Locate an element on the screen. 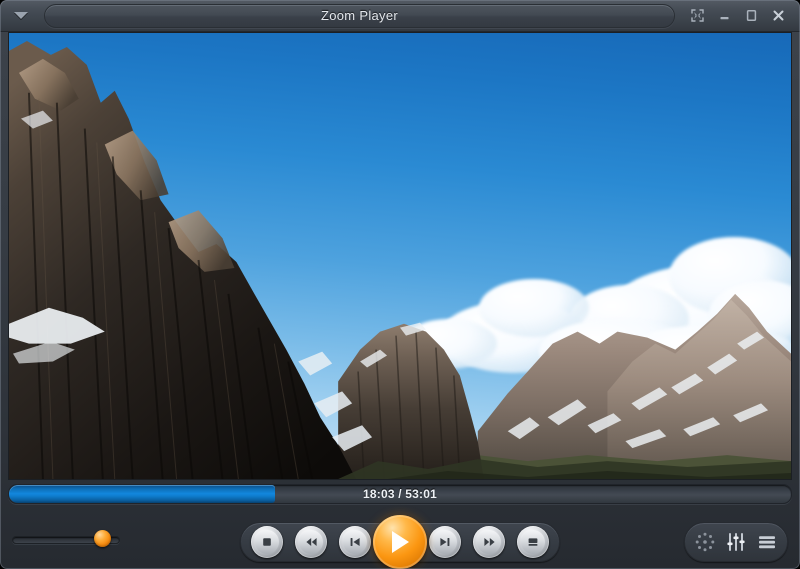  eject-icon is located at coordinates (533, 542).